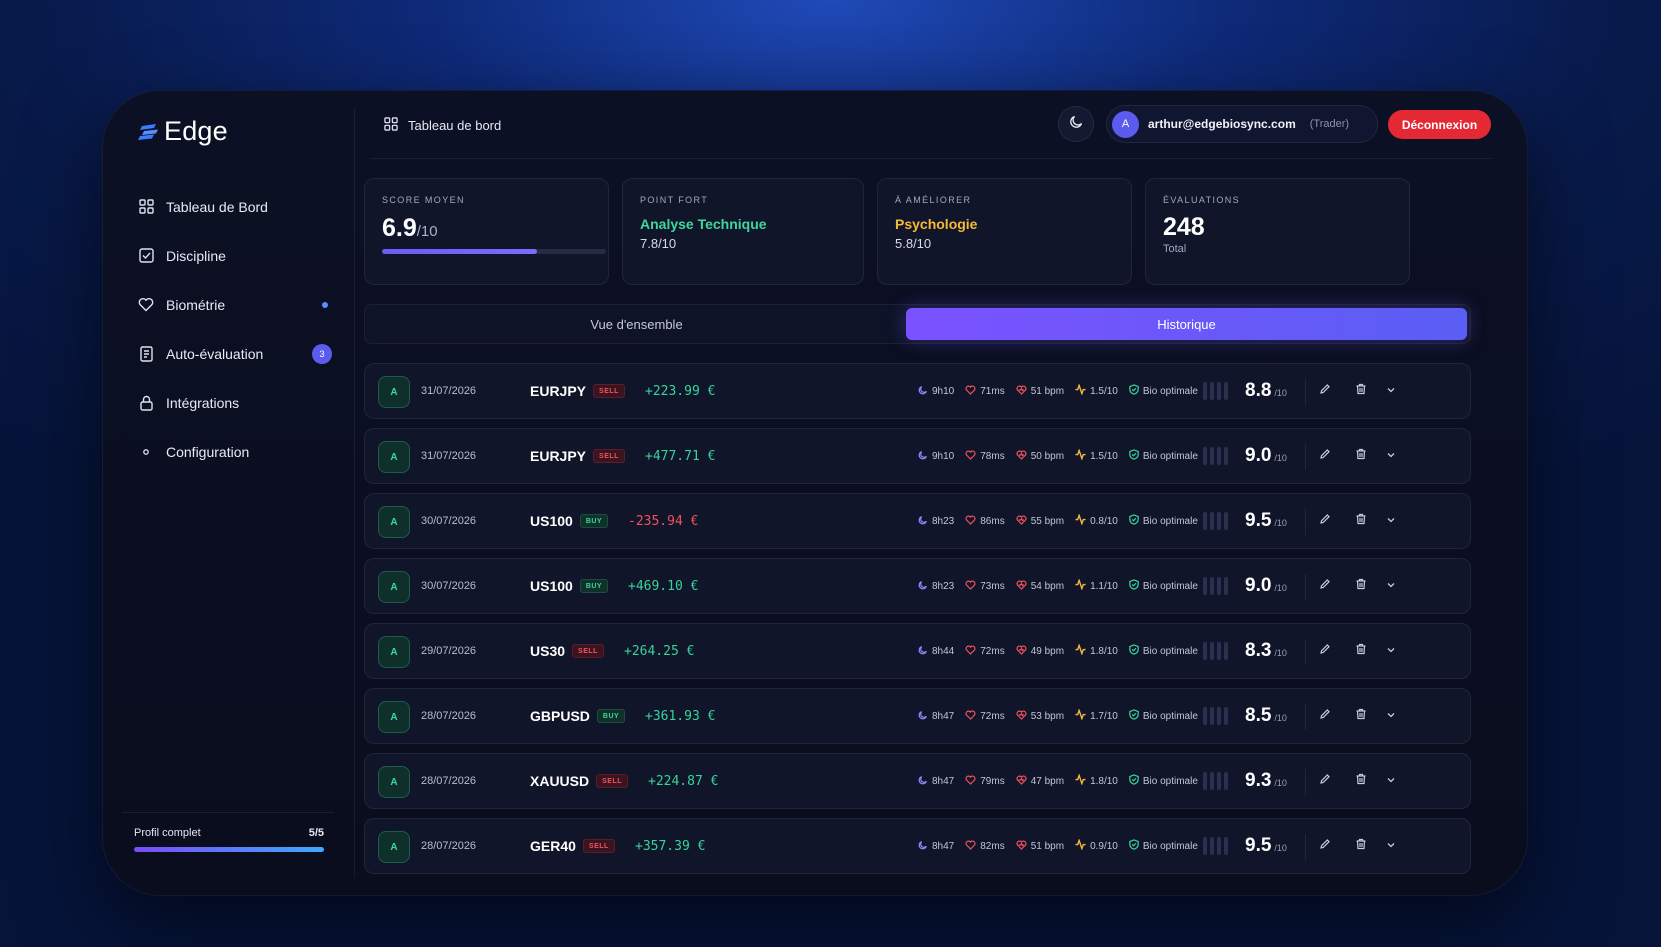 This screenshot has height=947, width=1661. What do you see at coordinates (569, 586) in the screenshot?
I see `trade-pair: US100 BUY` at bounding box center [569, 586].